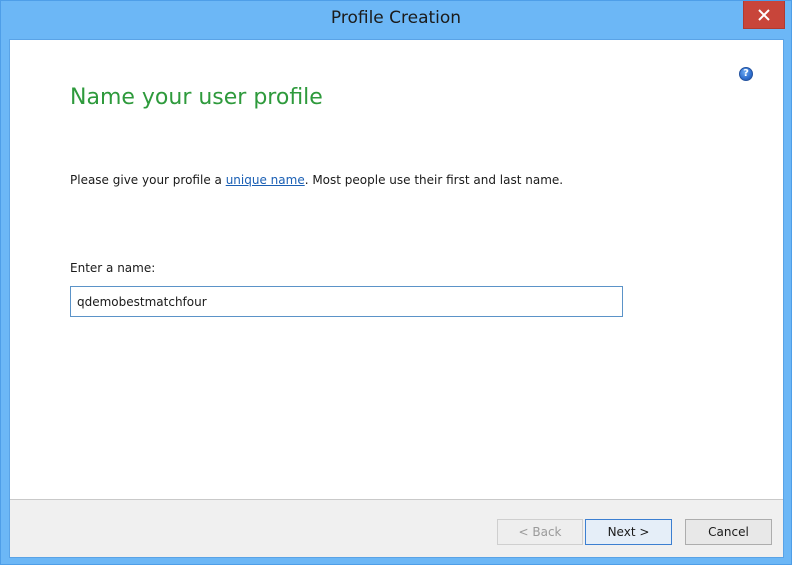  I want to click on cancel-button: Cancel, so click(728, 532).